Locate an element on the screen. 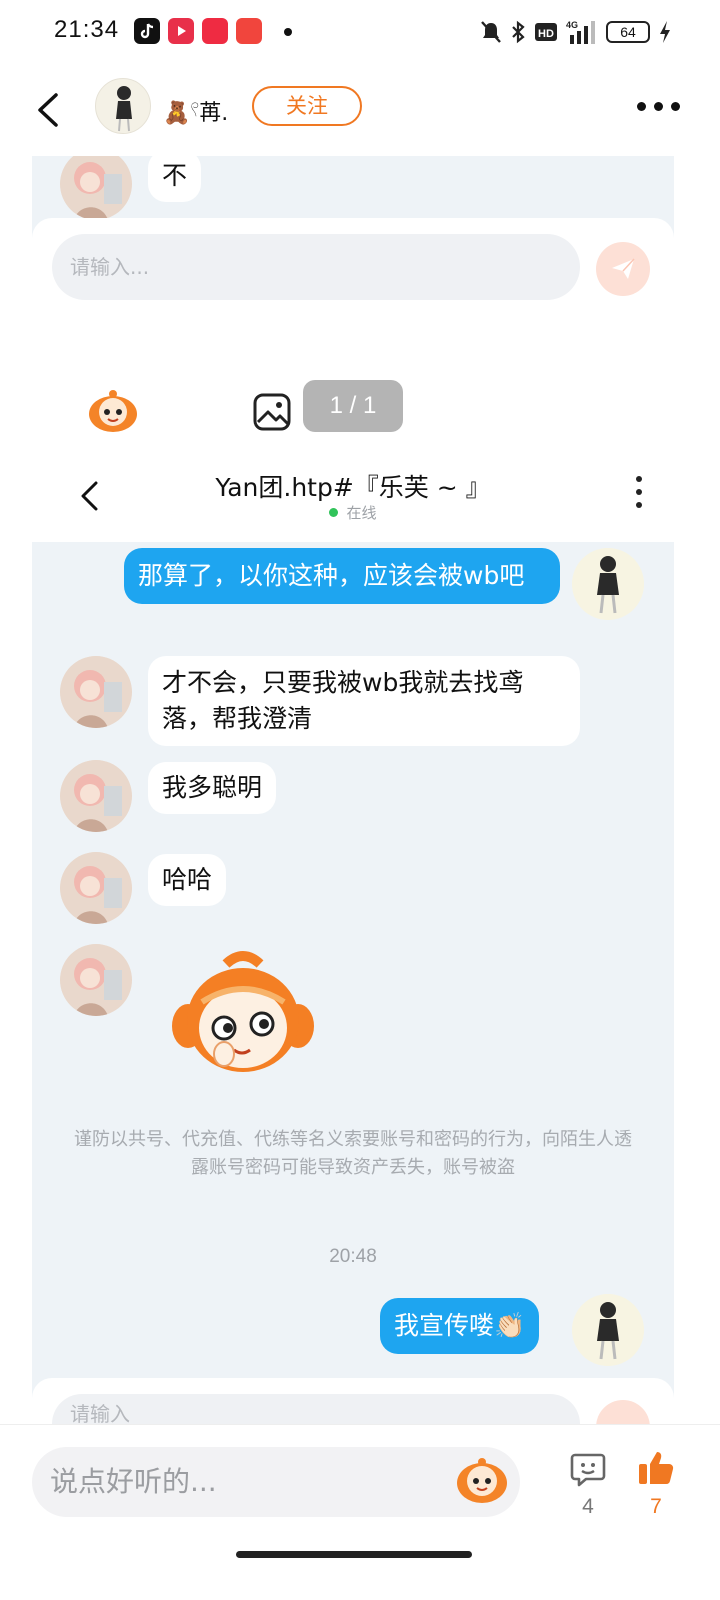  back-arrow-icon is located at coordinates (48, 110).